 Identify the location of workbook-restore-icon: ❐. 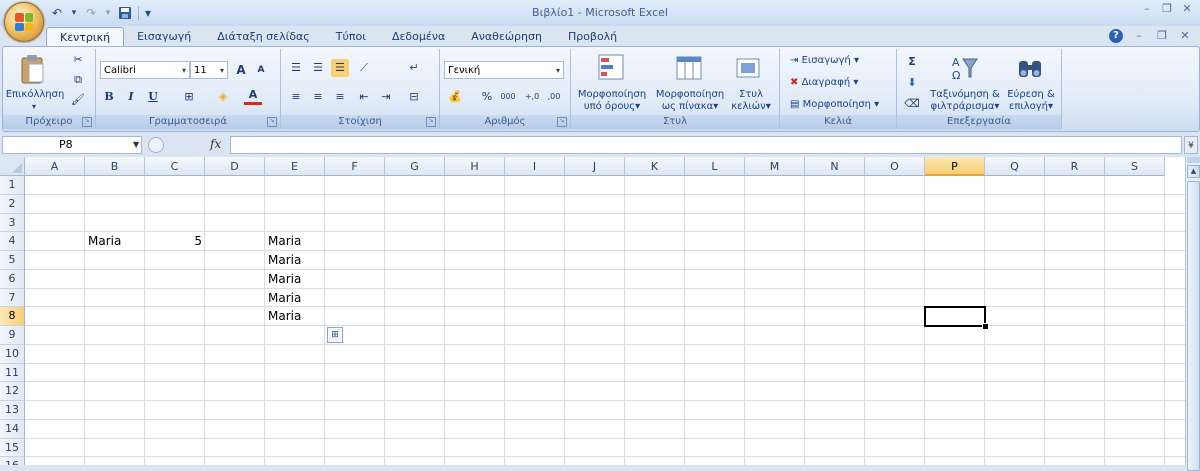
(1162, 36).